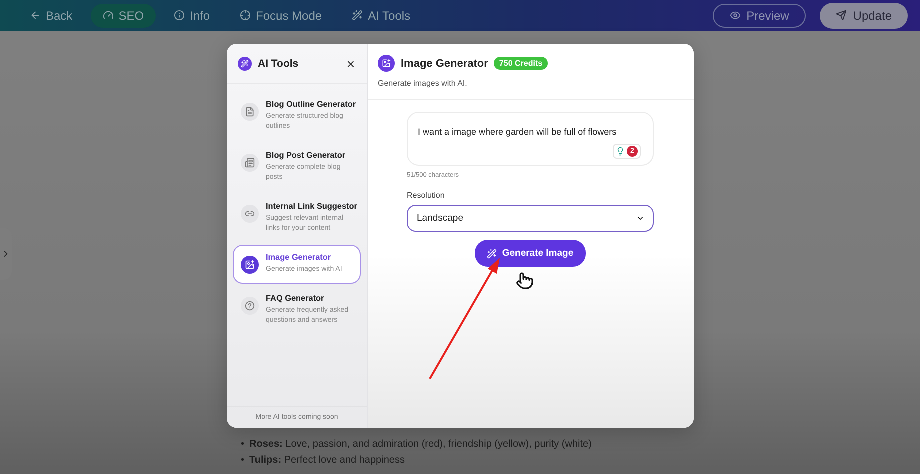 This screenshot has width=920, height=474. I want to click on resolution-value: Landscape, so click(440, 218).